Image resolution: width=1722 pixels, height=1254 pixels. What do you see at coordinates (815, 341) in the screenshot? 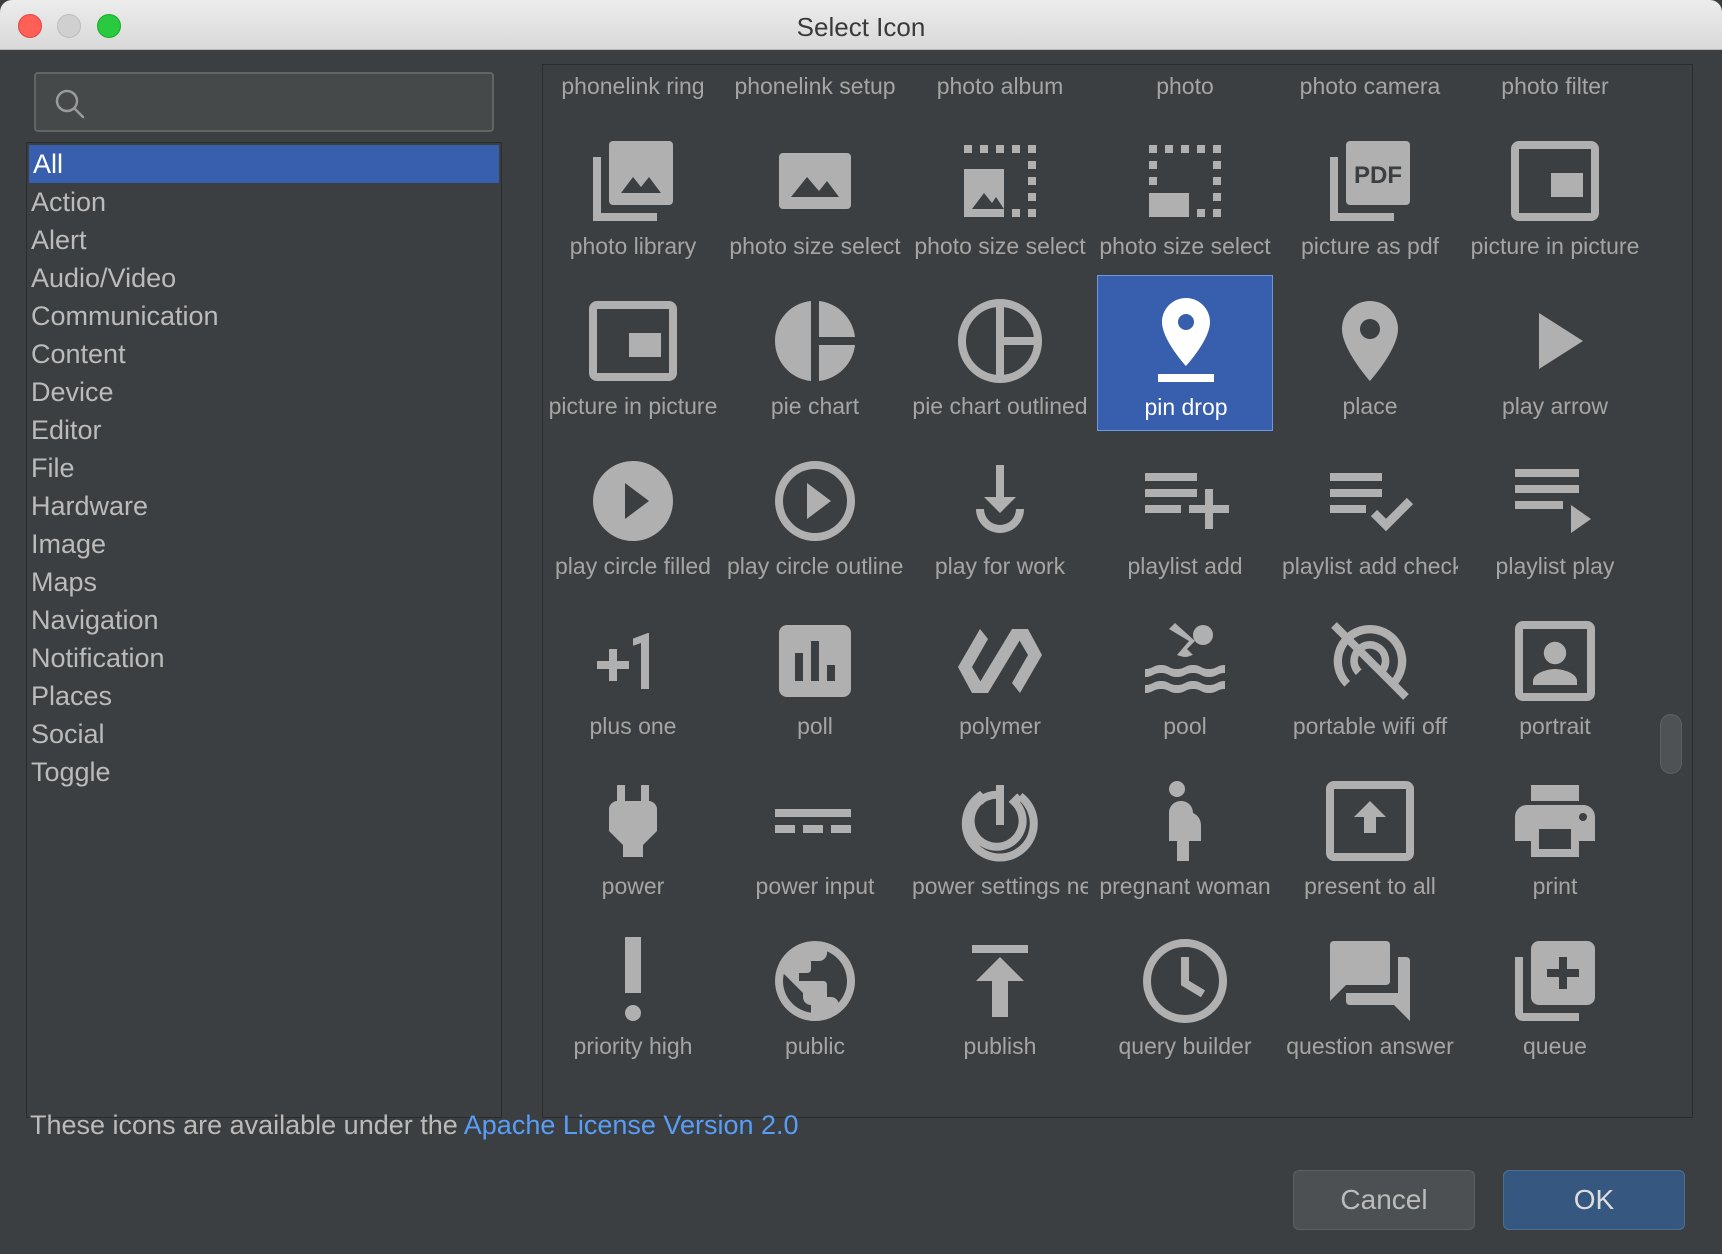
I see `pie-chart-icon` at bounding box center [815, 341].